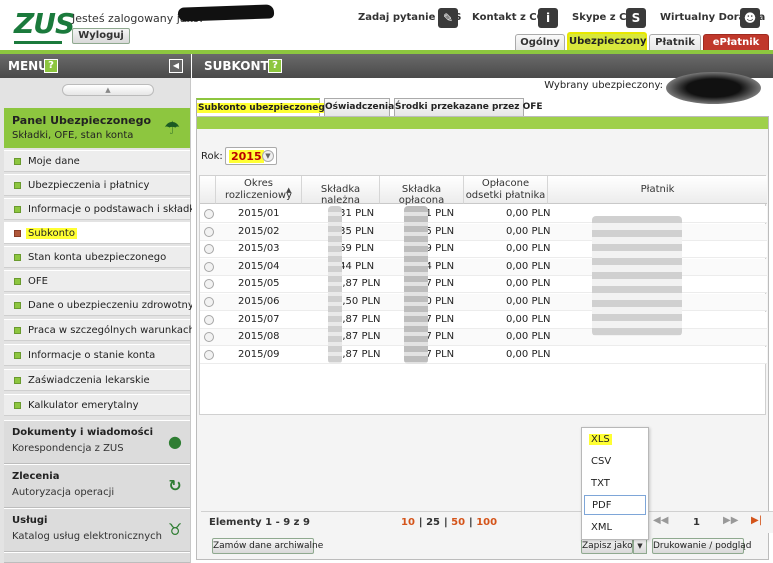 The height and width of the screenshot is (563, 773). Describe the element at coordinates (341, 191) in the screenshot. I see `column-header-nalezna: Składka należna` at that location.